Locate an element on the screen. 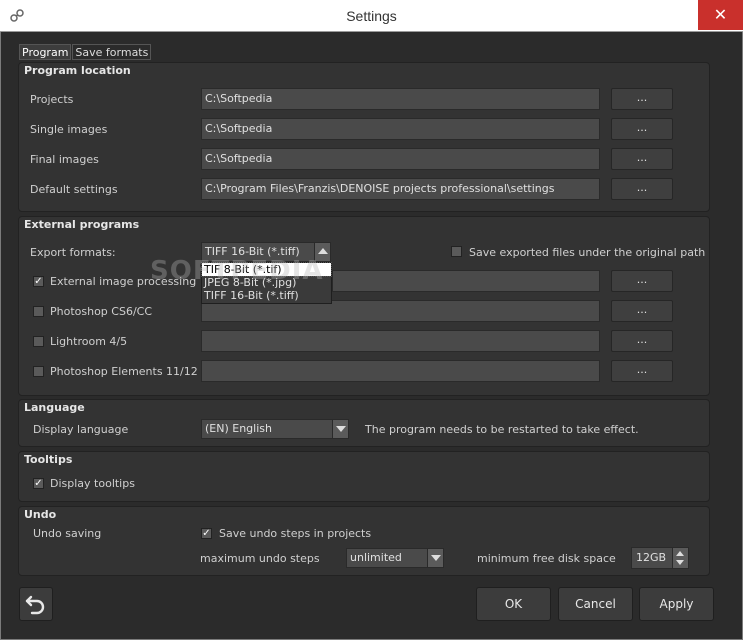 Image resolution: width=743 pixels, height=640 pixels. section-title-language: Language is located at coordinates (54, 407).